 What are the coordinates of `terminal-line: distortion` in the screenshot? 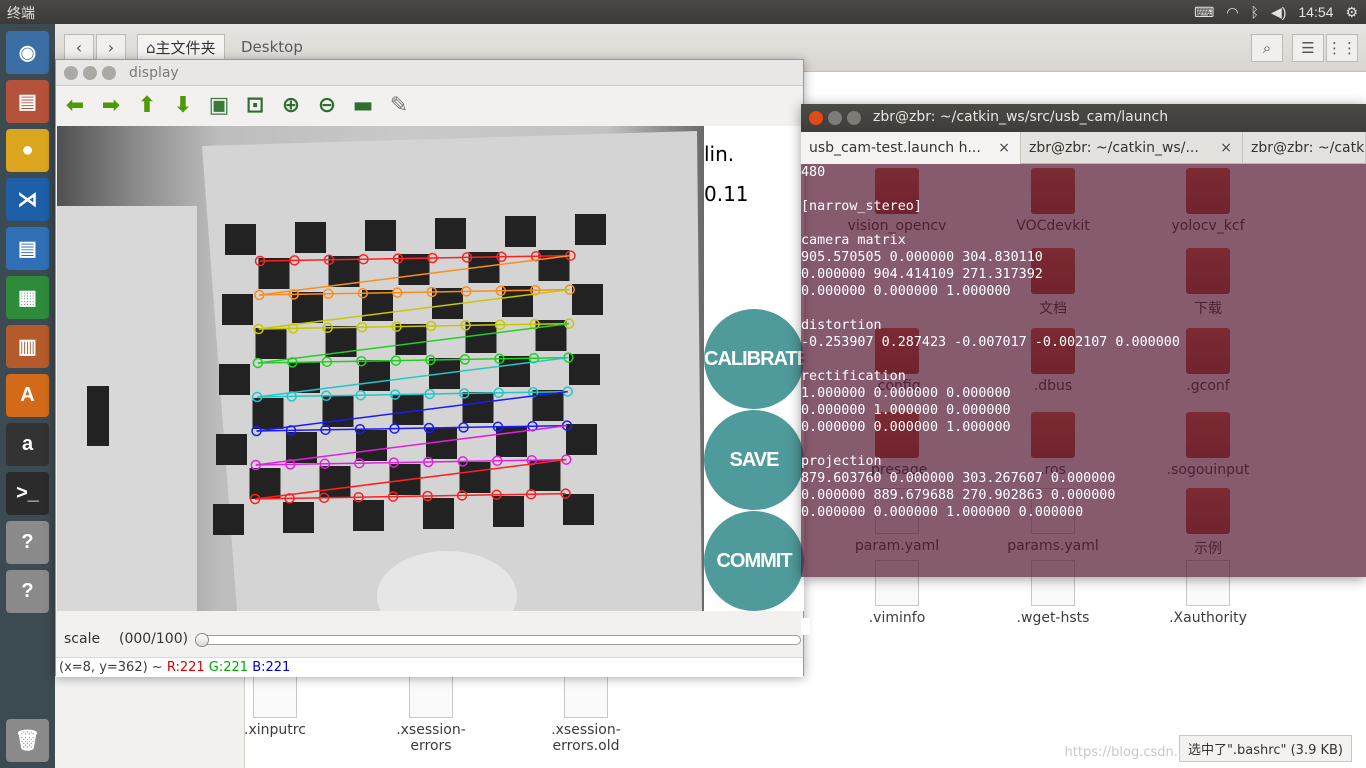 It's located at (841, 325).